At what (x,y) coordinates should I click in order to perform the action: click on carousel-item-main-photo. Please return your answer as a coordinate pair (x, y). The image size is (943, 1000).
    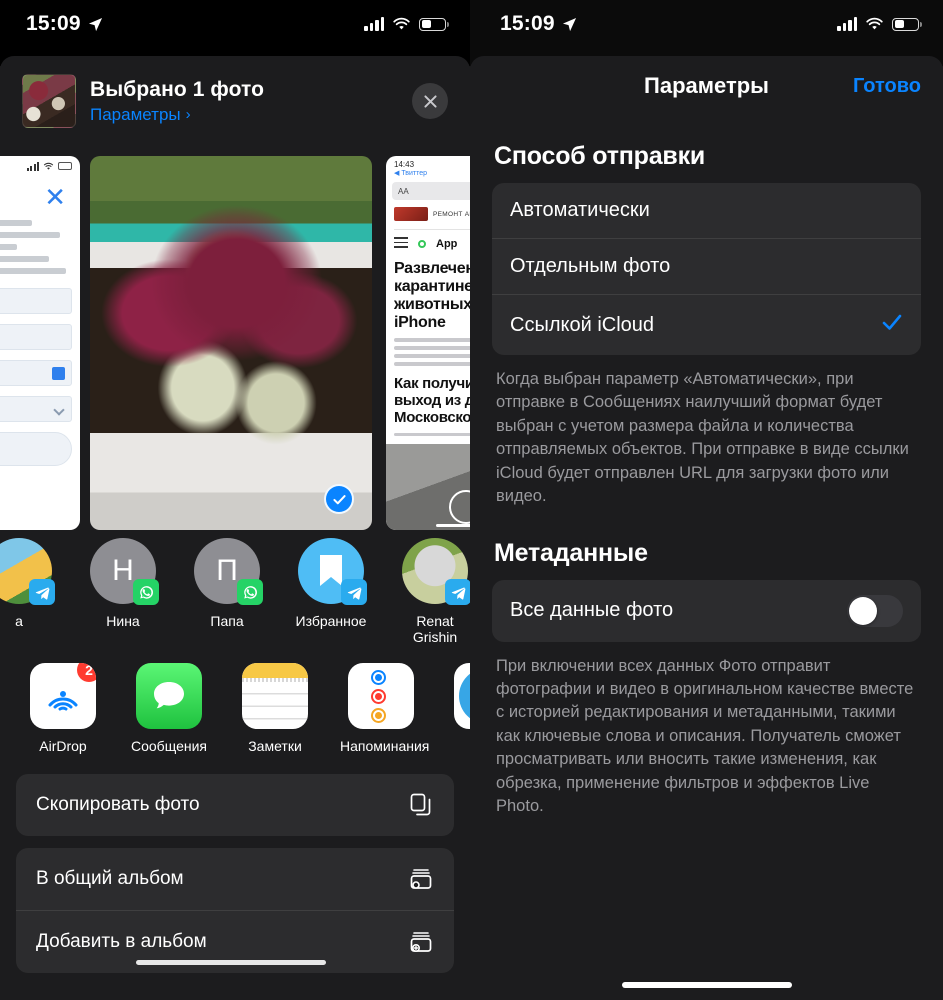
    Looking at the image, I should click on (231, 343).